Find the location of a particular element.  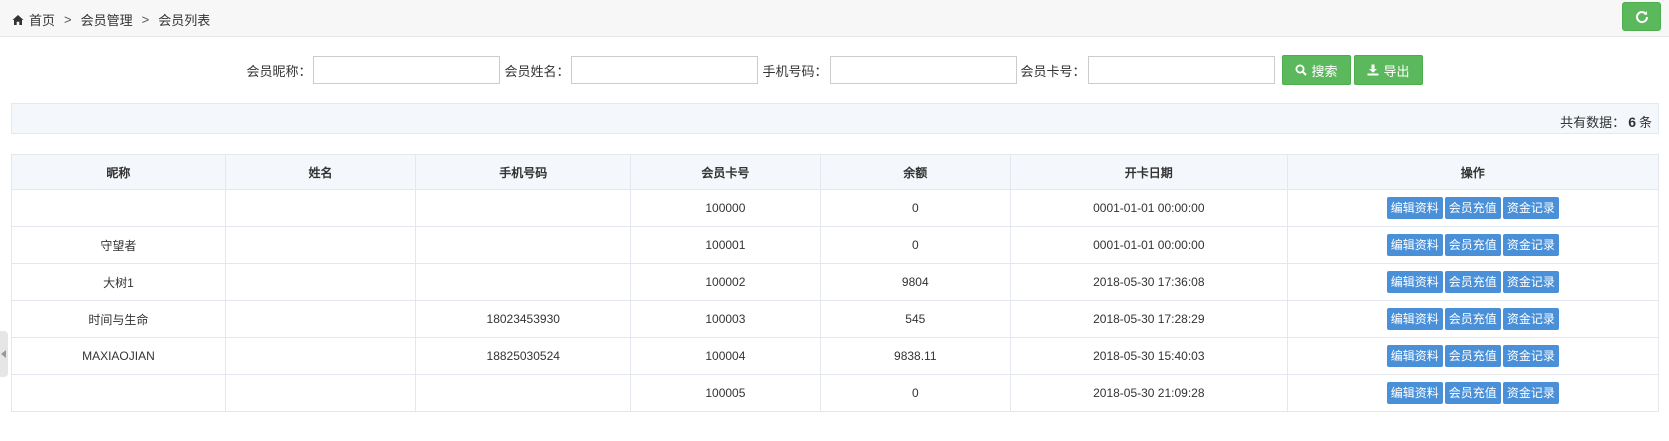

cell-card: 100003 is located at coordinates (725, 319).